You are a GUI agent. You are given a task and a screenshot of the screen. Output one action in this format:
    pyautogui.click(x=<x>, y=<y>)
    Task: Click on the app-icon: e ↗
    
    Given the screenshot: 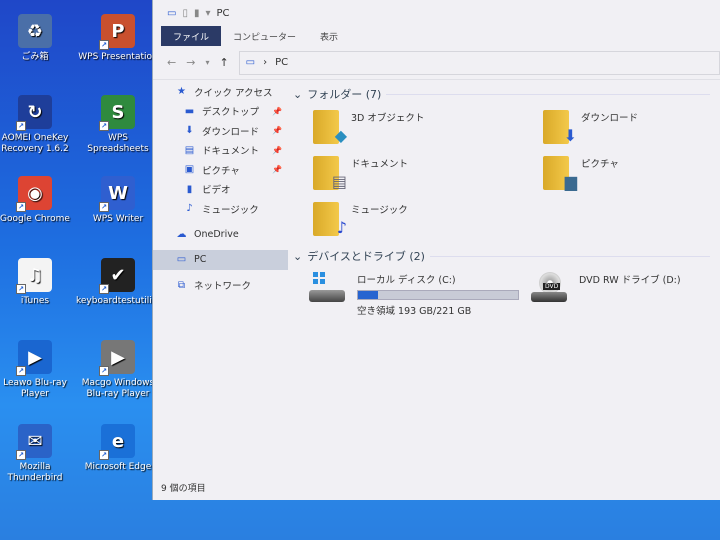 What is the action you would take?
    pyautogui.click(x=117, y=442)
    